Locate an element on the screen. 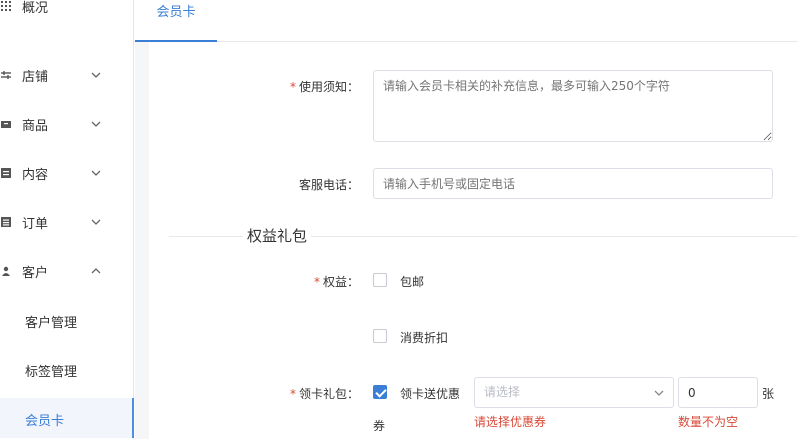 The width and height of the screenshot is (798, 439). sidebar-subitem-member-card: 会员卡 is located at coordinates (67, 418).